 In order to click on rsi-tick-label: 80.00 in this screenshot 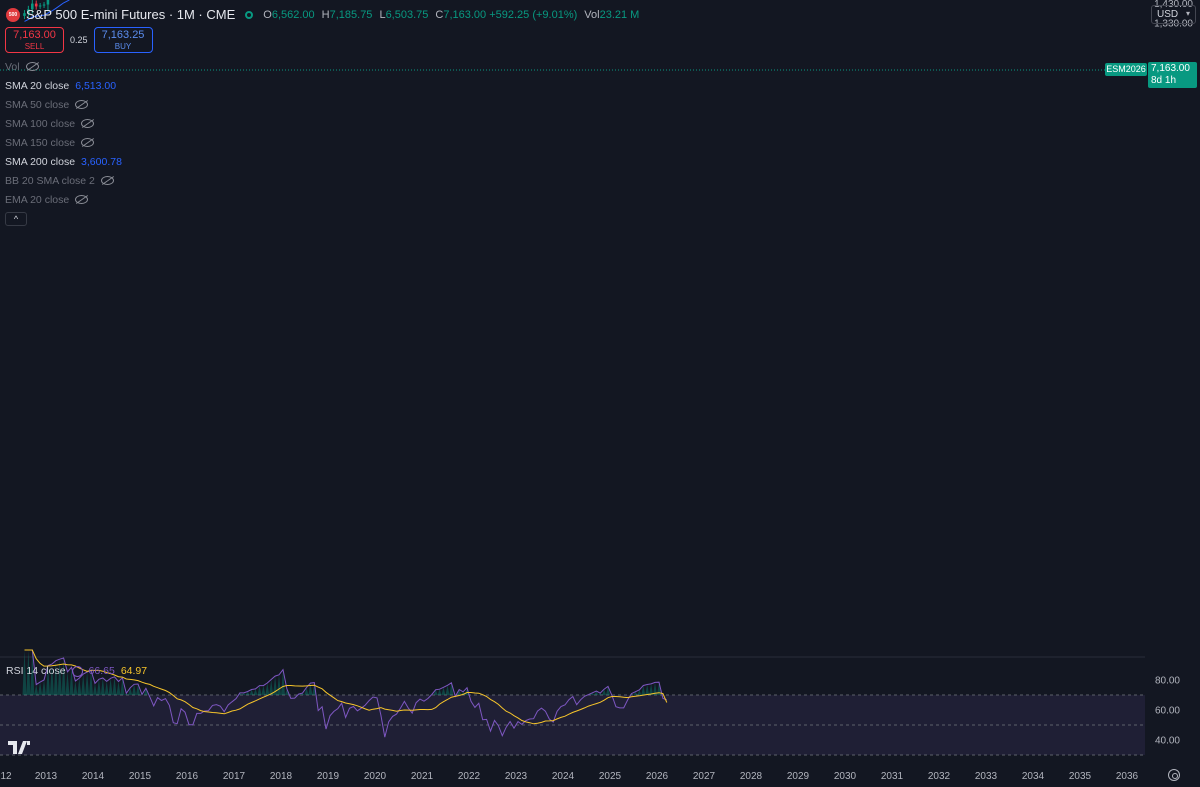, I will do `click(1167, 681)`.